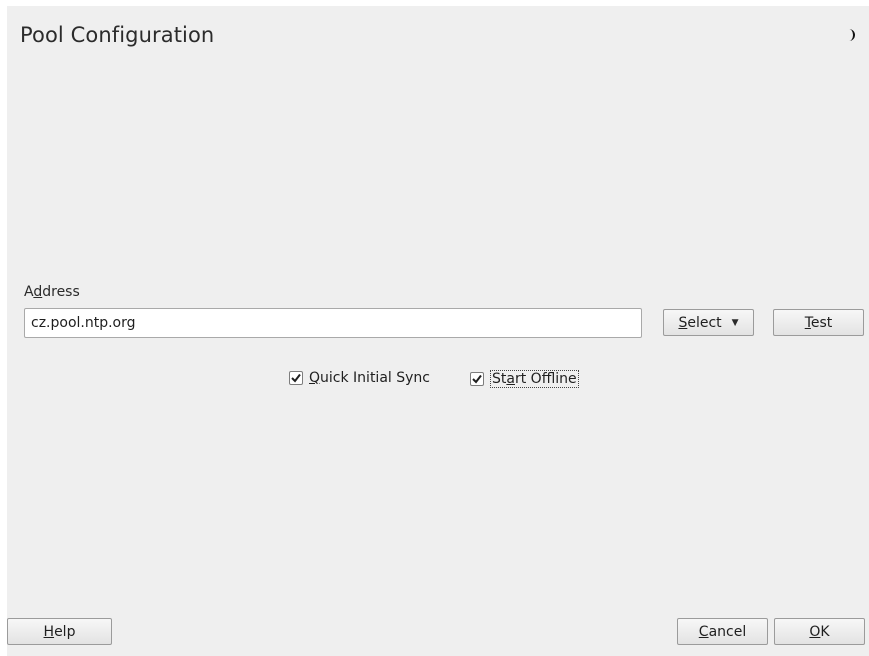  Describe the element at coordinates (52, 292) in the screenshot. I see `address-label: Address` at that location.